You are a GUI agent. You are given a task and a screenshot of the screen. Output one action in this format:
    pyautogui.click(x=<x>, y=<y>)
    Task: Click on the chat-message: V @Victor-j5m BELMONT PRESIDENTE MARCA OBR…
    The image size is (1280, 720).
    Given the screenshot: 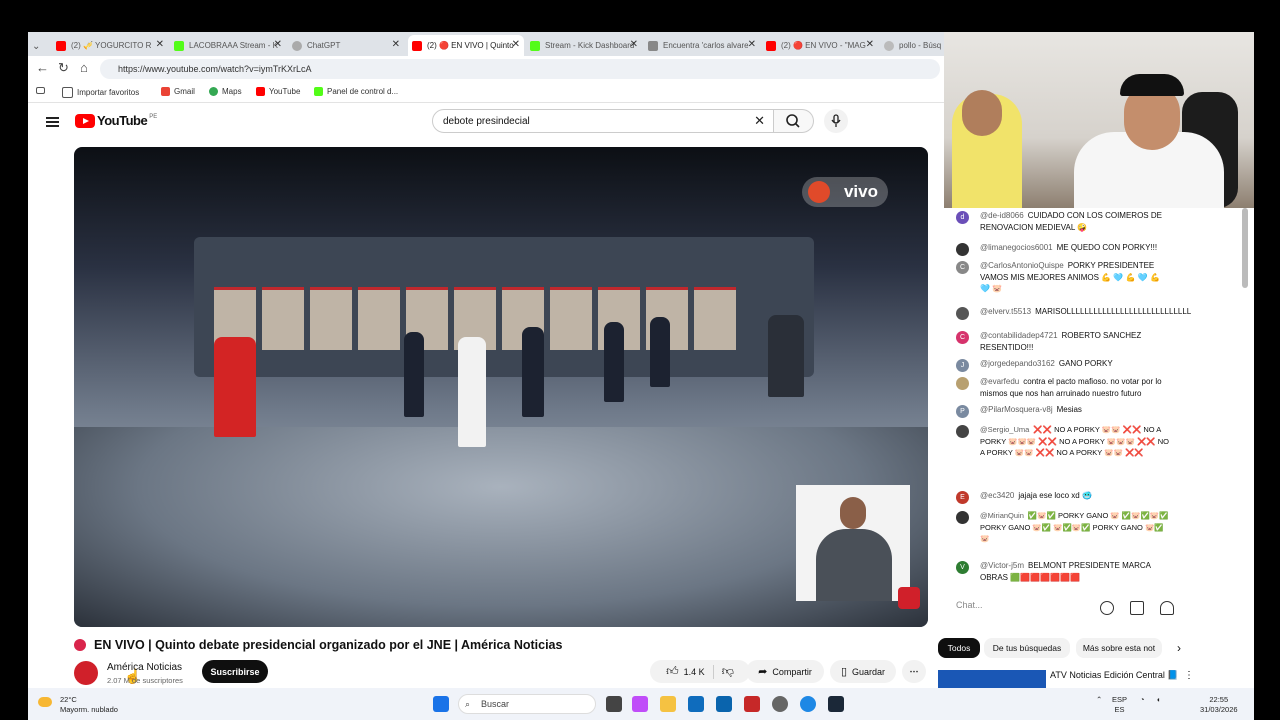 What is the action you would take?
    pyautogui.click(x=1063, y=571)
    